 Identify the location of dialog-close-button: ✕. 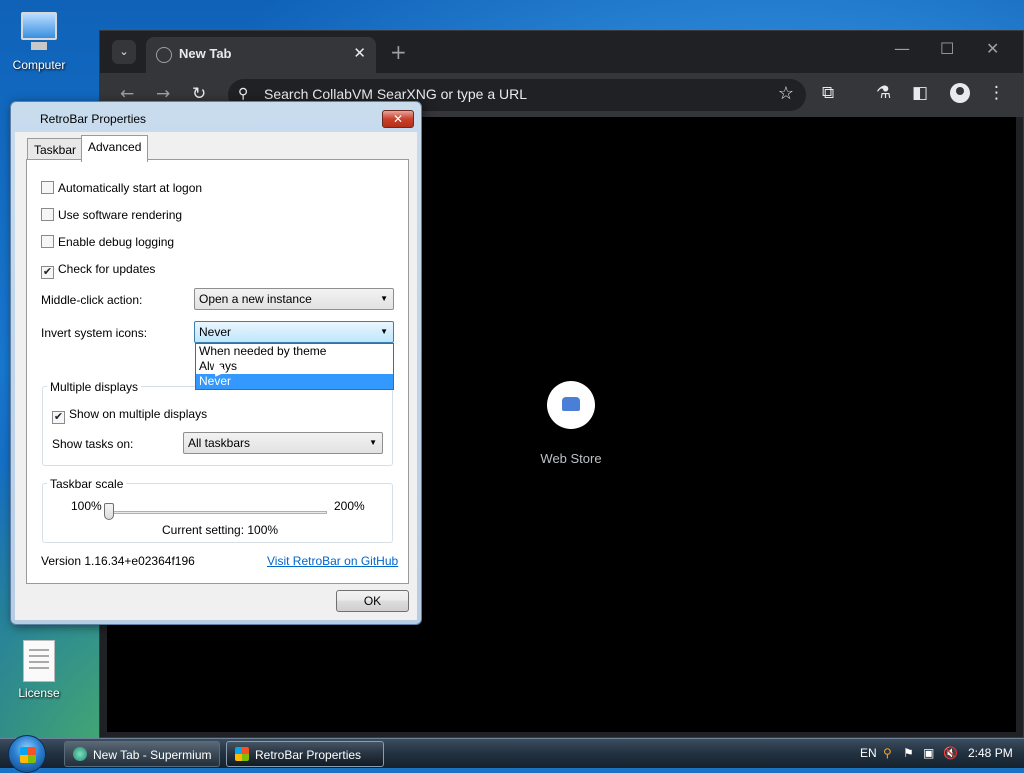
(398, 119).